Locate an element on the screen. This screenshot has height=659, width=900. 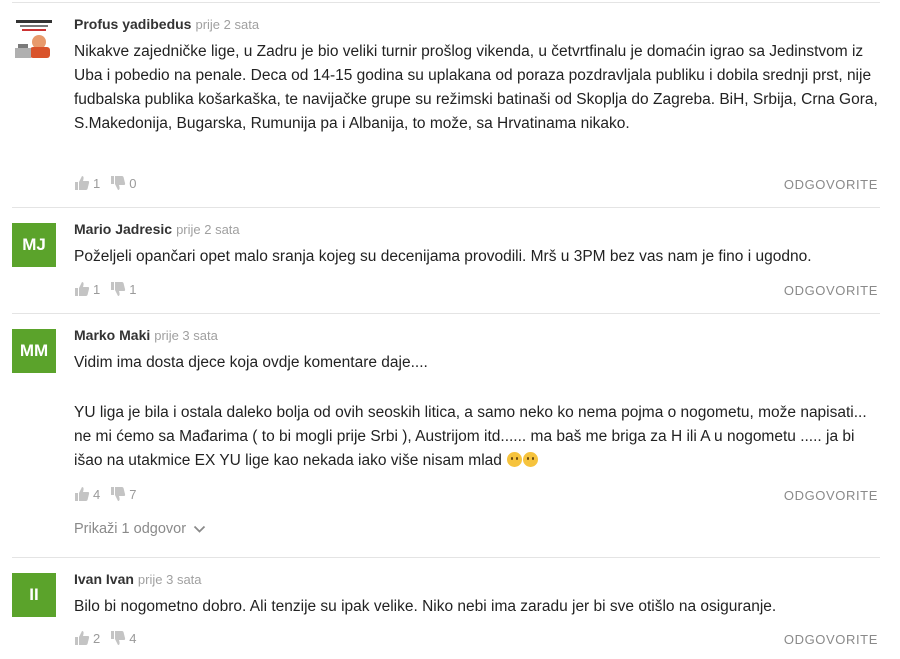
comment-author: Profus yadibedus is located at coordinates (132, 24).